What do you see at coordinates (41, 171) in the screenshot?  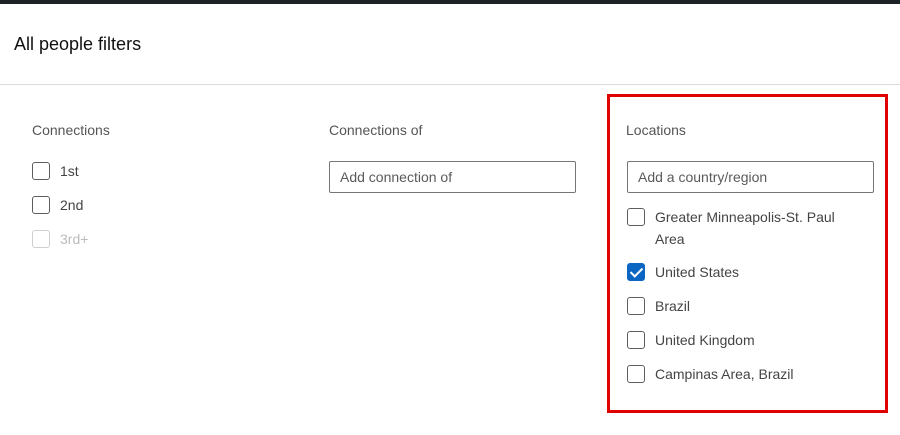 I see `connection-1st-checkbox` at bounding box center [41, 171].